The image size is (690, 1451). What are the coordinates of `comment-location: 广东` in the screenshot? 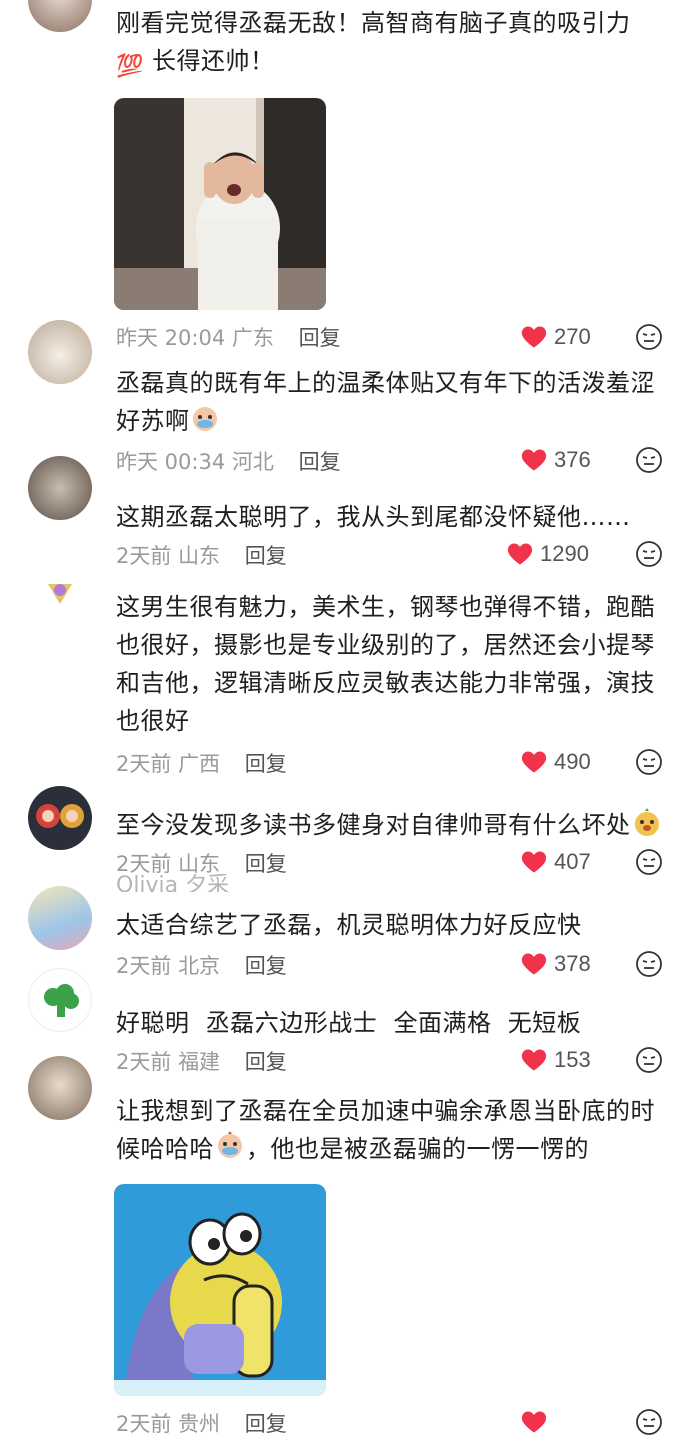 It's located at (252, 338).